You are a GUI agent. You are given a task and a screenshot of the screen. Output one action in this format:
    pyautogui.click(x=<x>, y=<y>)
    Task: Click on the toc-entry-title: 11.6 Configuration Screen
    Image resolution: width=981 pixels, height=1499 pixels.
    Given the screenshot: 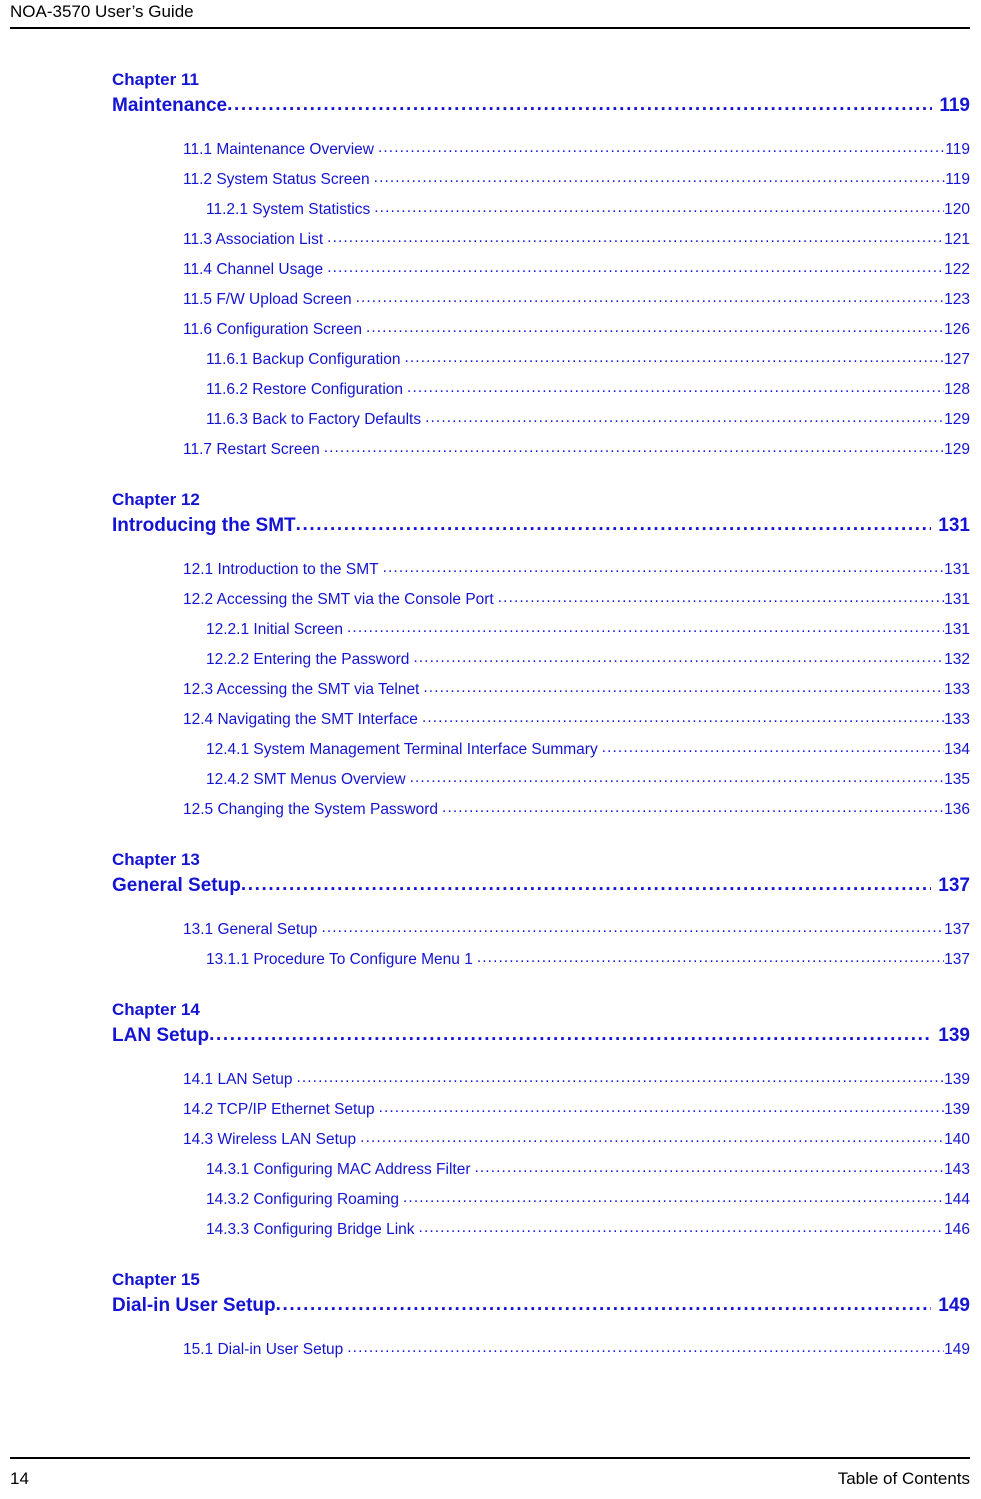 What is the action you would take?
    pyautogui.click(x=272, y=329)
    